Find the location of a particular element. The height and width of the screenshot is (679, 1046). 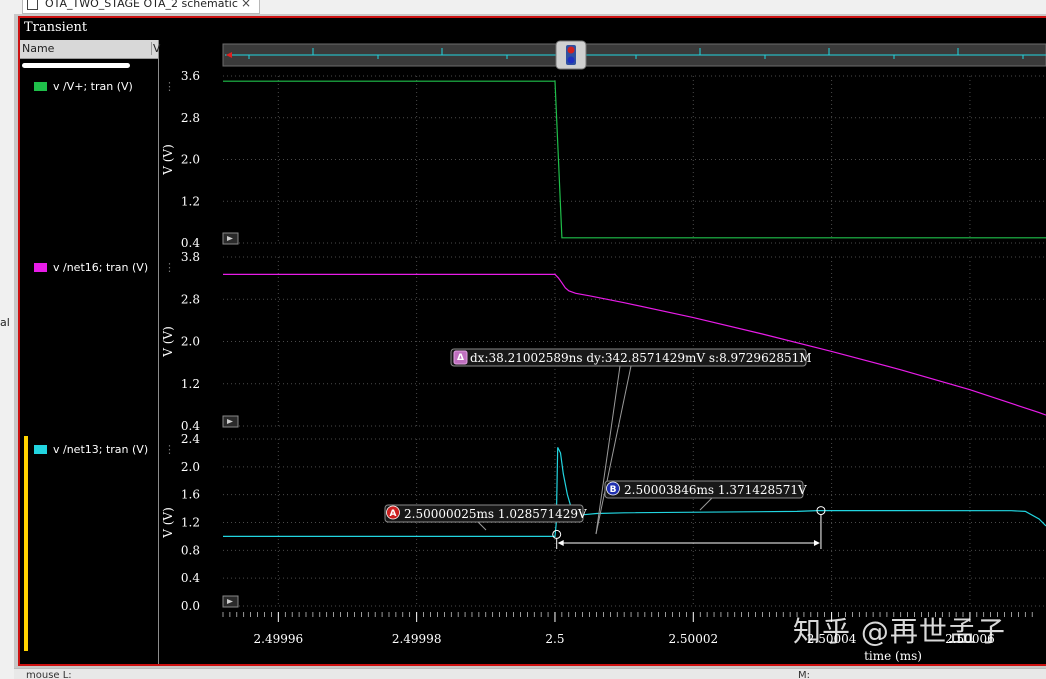

handle-a-dot is located at coordinates (571, 50).